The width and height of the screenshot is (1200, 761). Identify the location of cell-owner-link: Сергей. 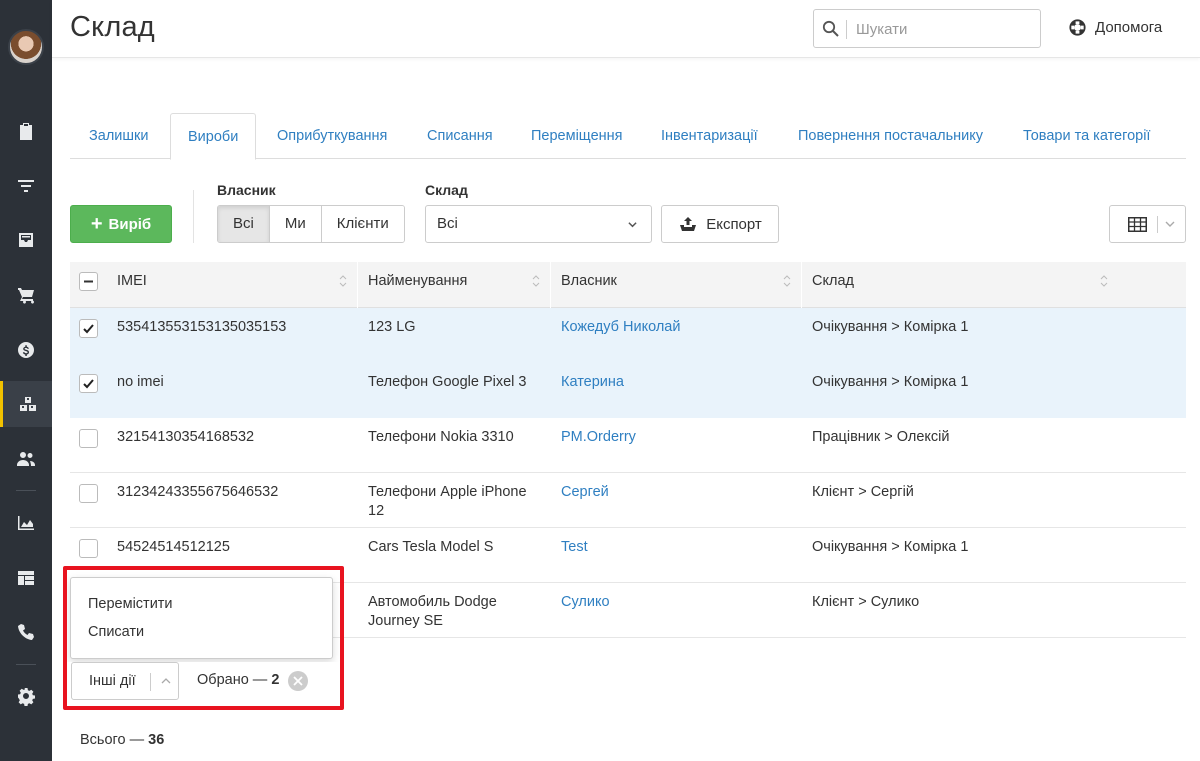
(585, 492).